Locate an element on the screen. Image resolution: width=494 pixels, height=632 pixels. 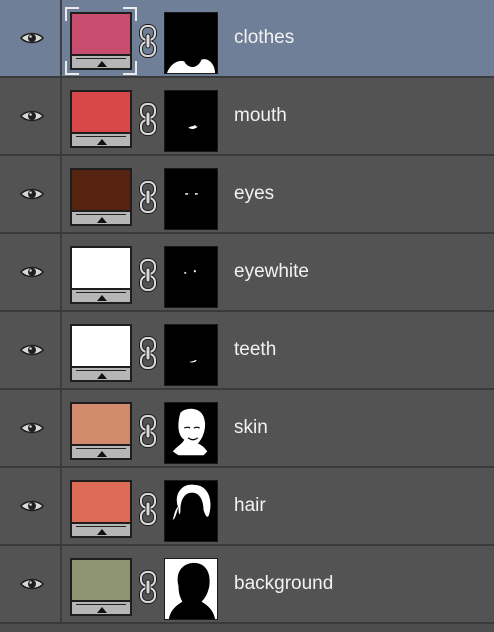
layer-name: hair is located at coordinates (250, 506).